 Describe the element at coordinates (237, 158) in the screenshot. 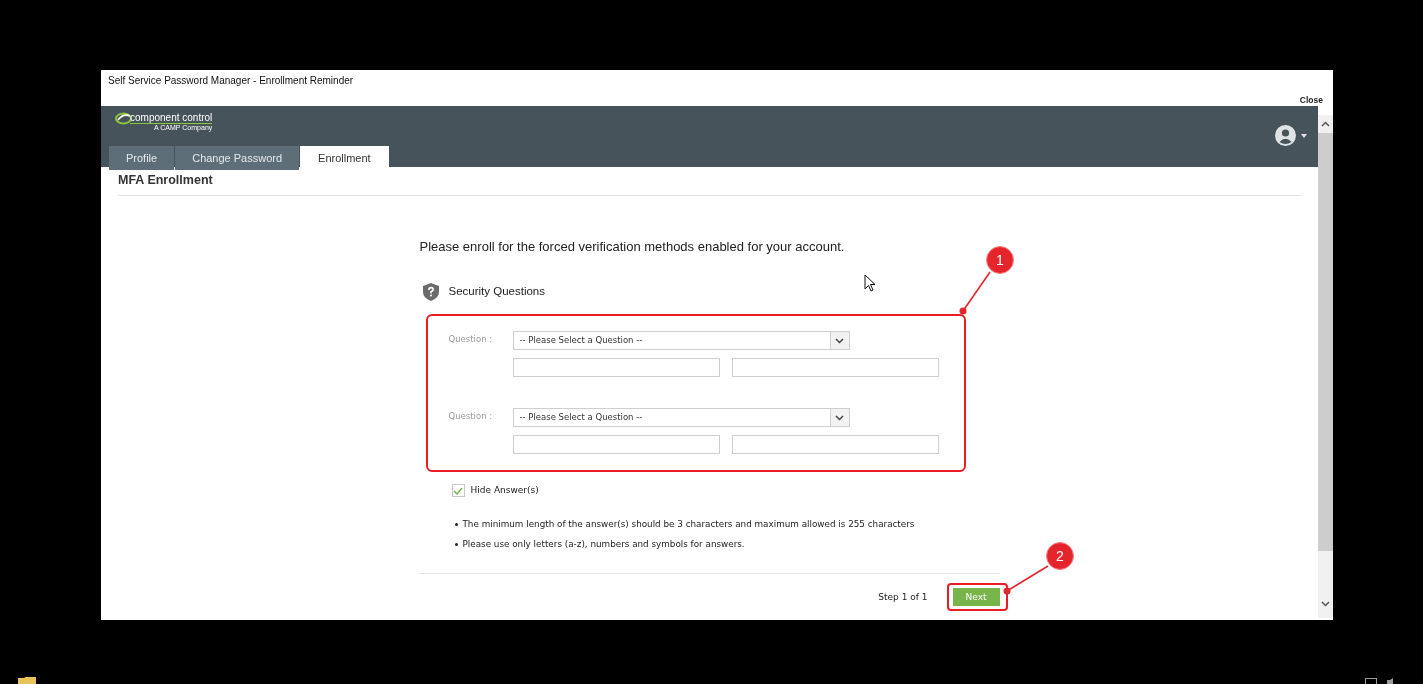

I see `tab: Change Password` at that location.